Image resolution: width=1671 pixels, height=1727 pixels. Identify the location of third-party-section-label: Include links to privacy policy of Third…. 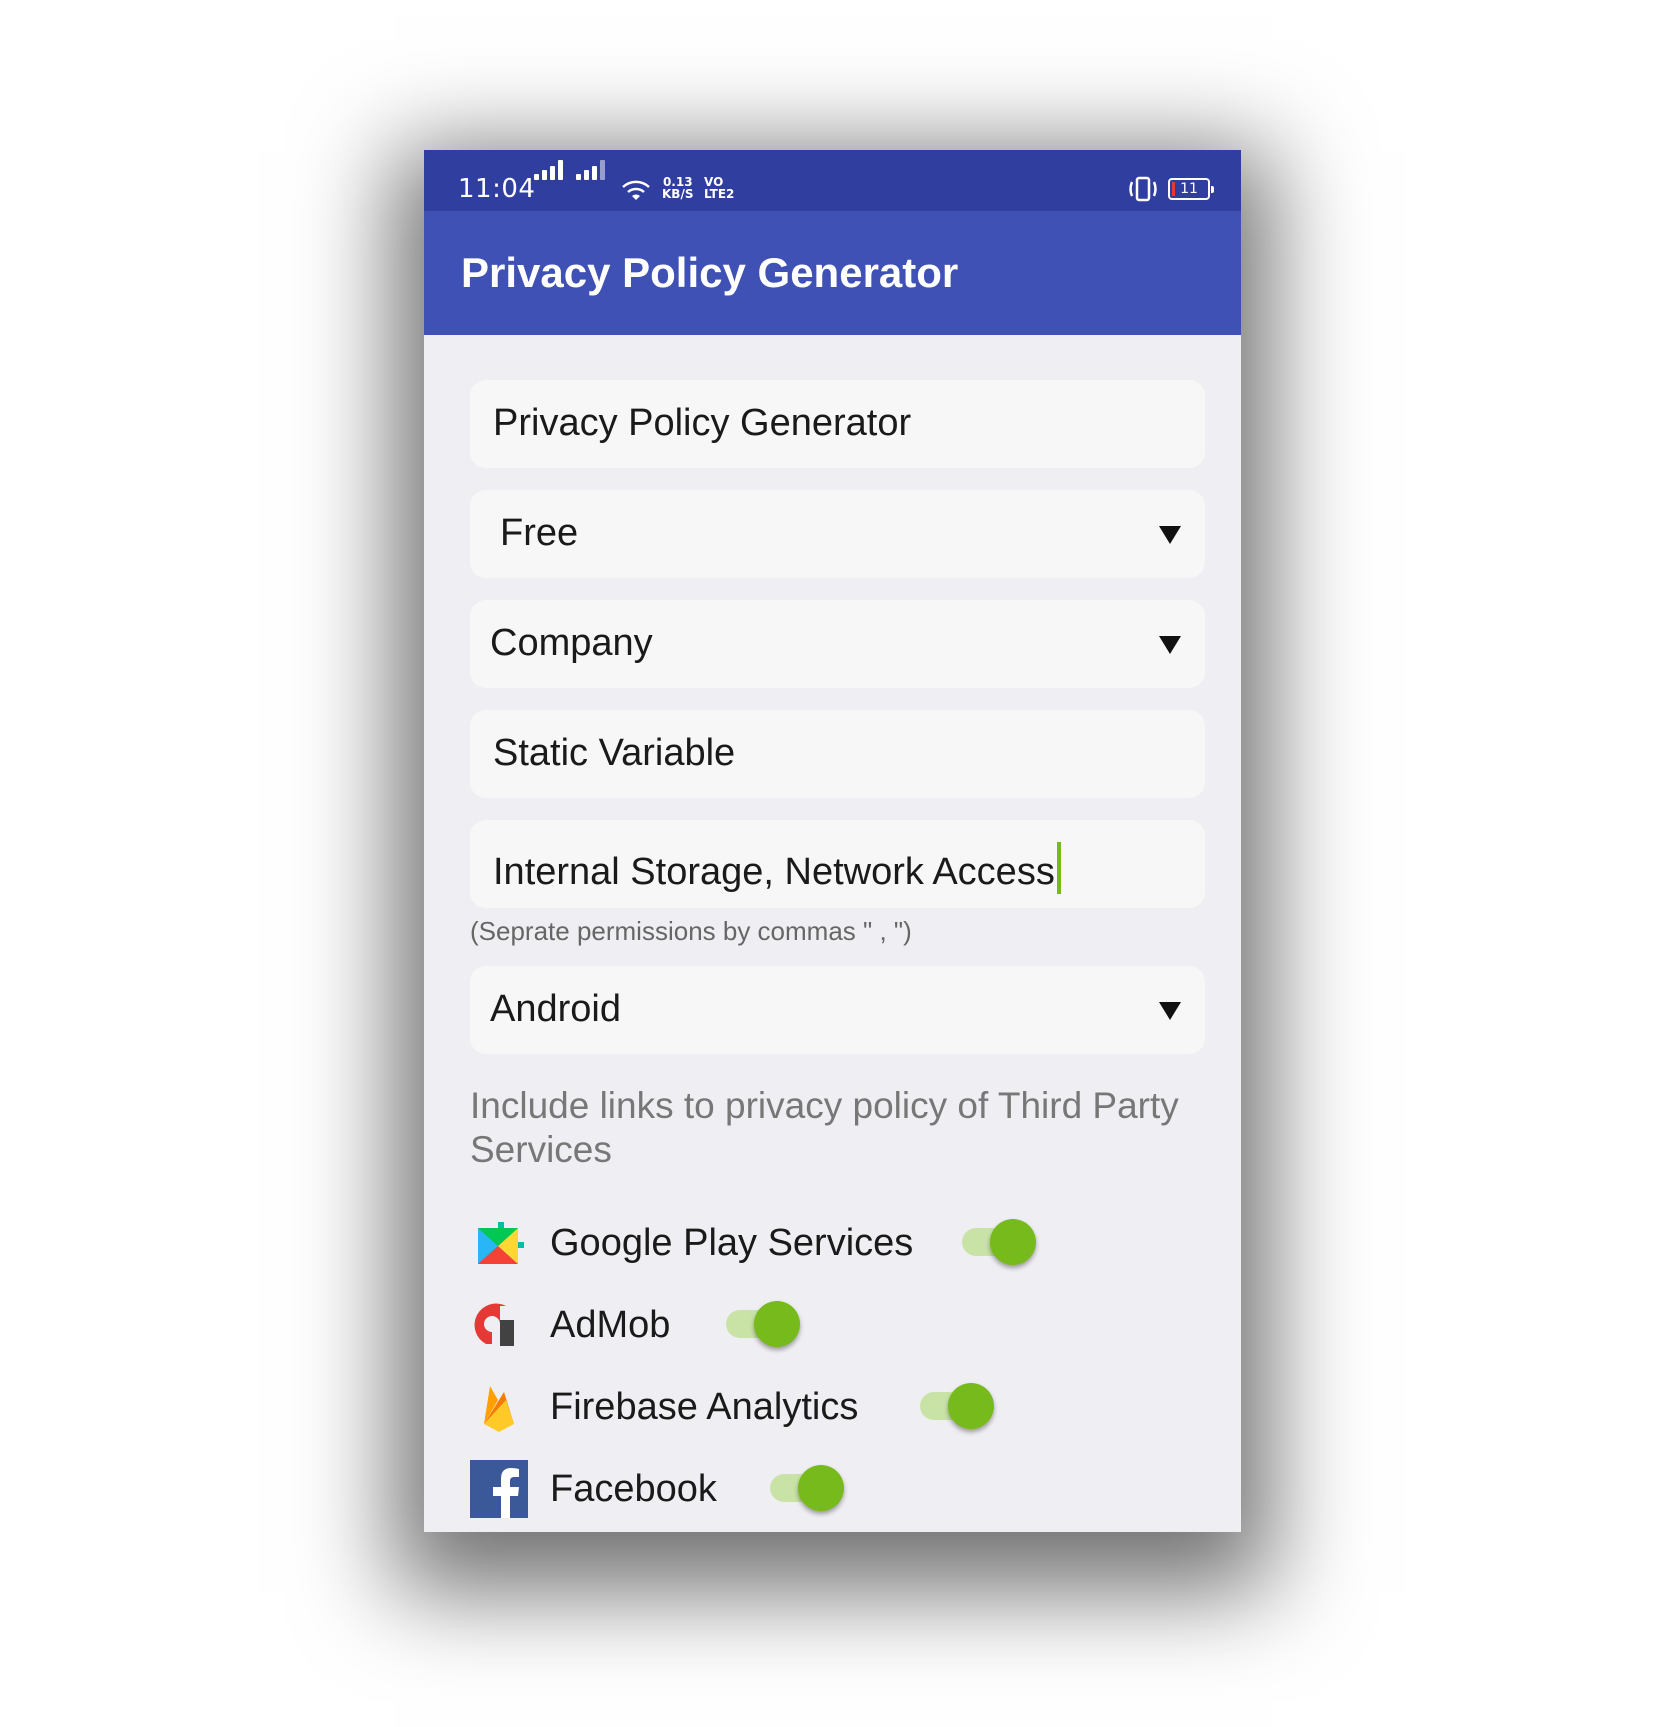
(824, 1127).